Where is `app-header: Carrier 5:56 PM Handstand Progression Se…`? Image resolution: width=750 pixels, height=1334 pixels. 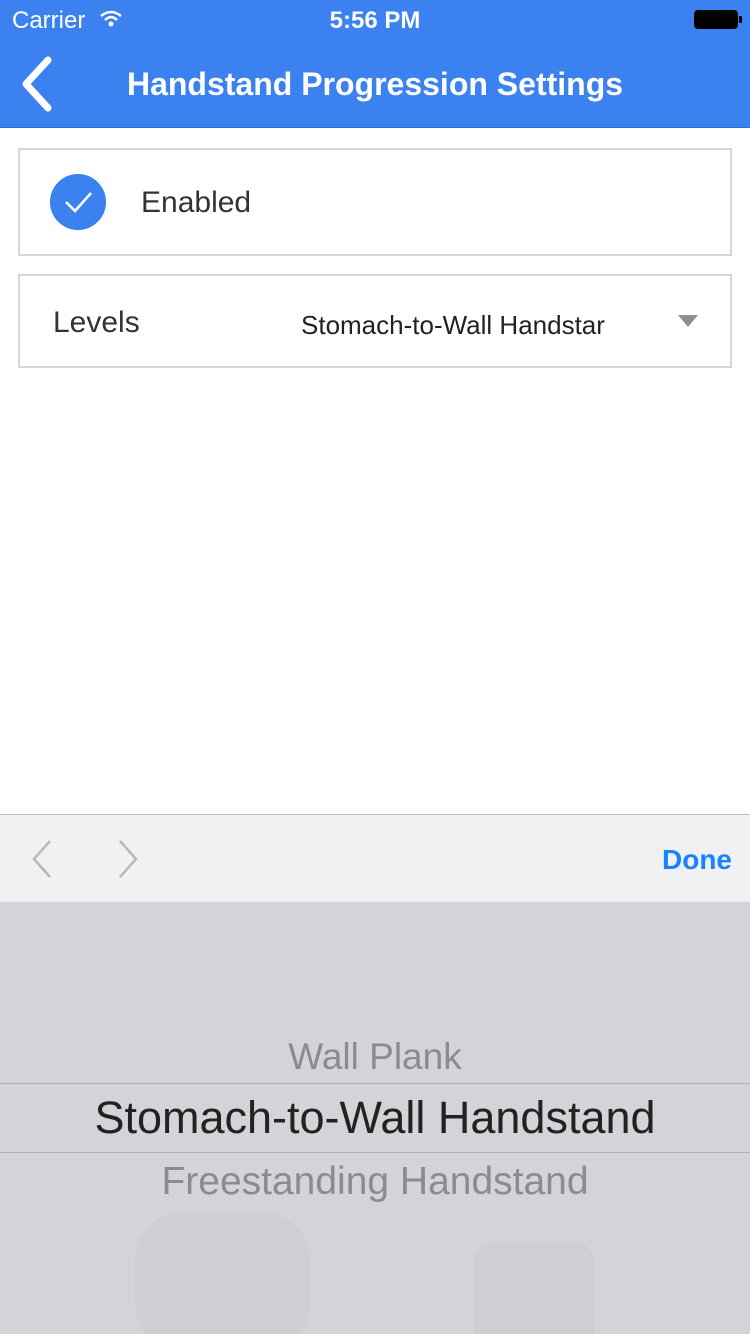
app-header: Carrier 5:56 PM Handstand Progression Se… is located at coordinates (375, 64).